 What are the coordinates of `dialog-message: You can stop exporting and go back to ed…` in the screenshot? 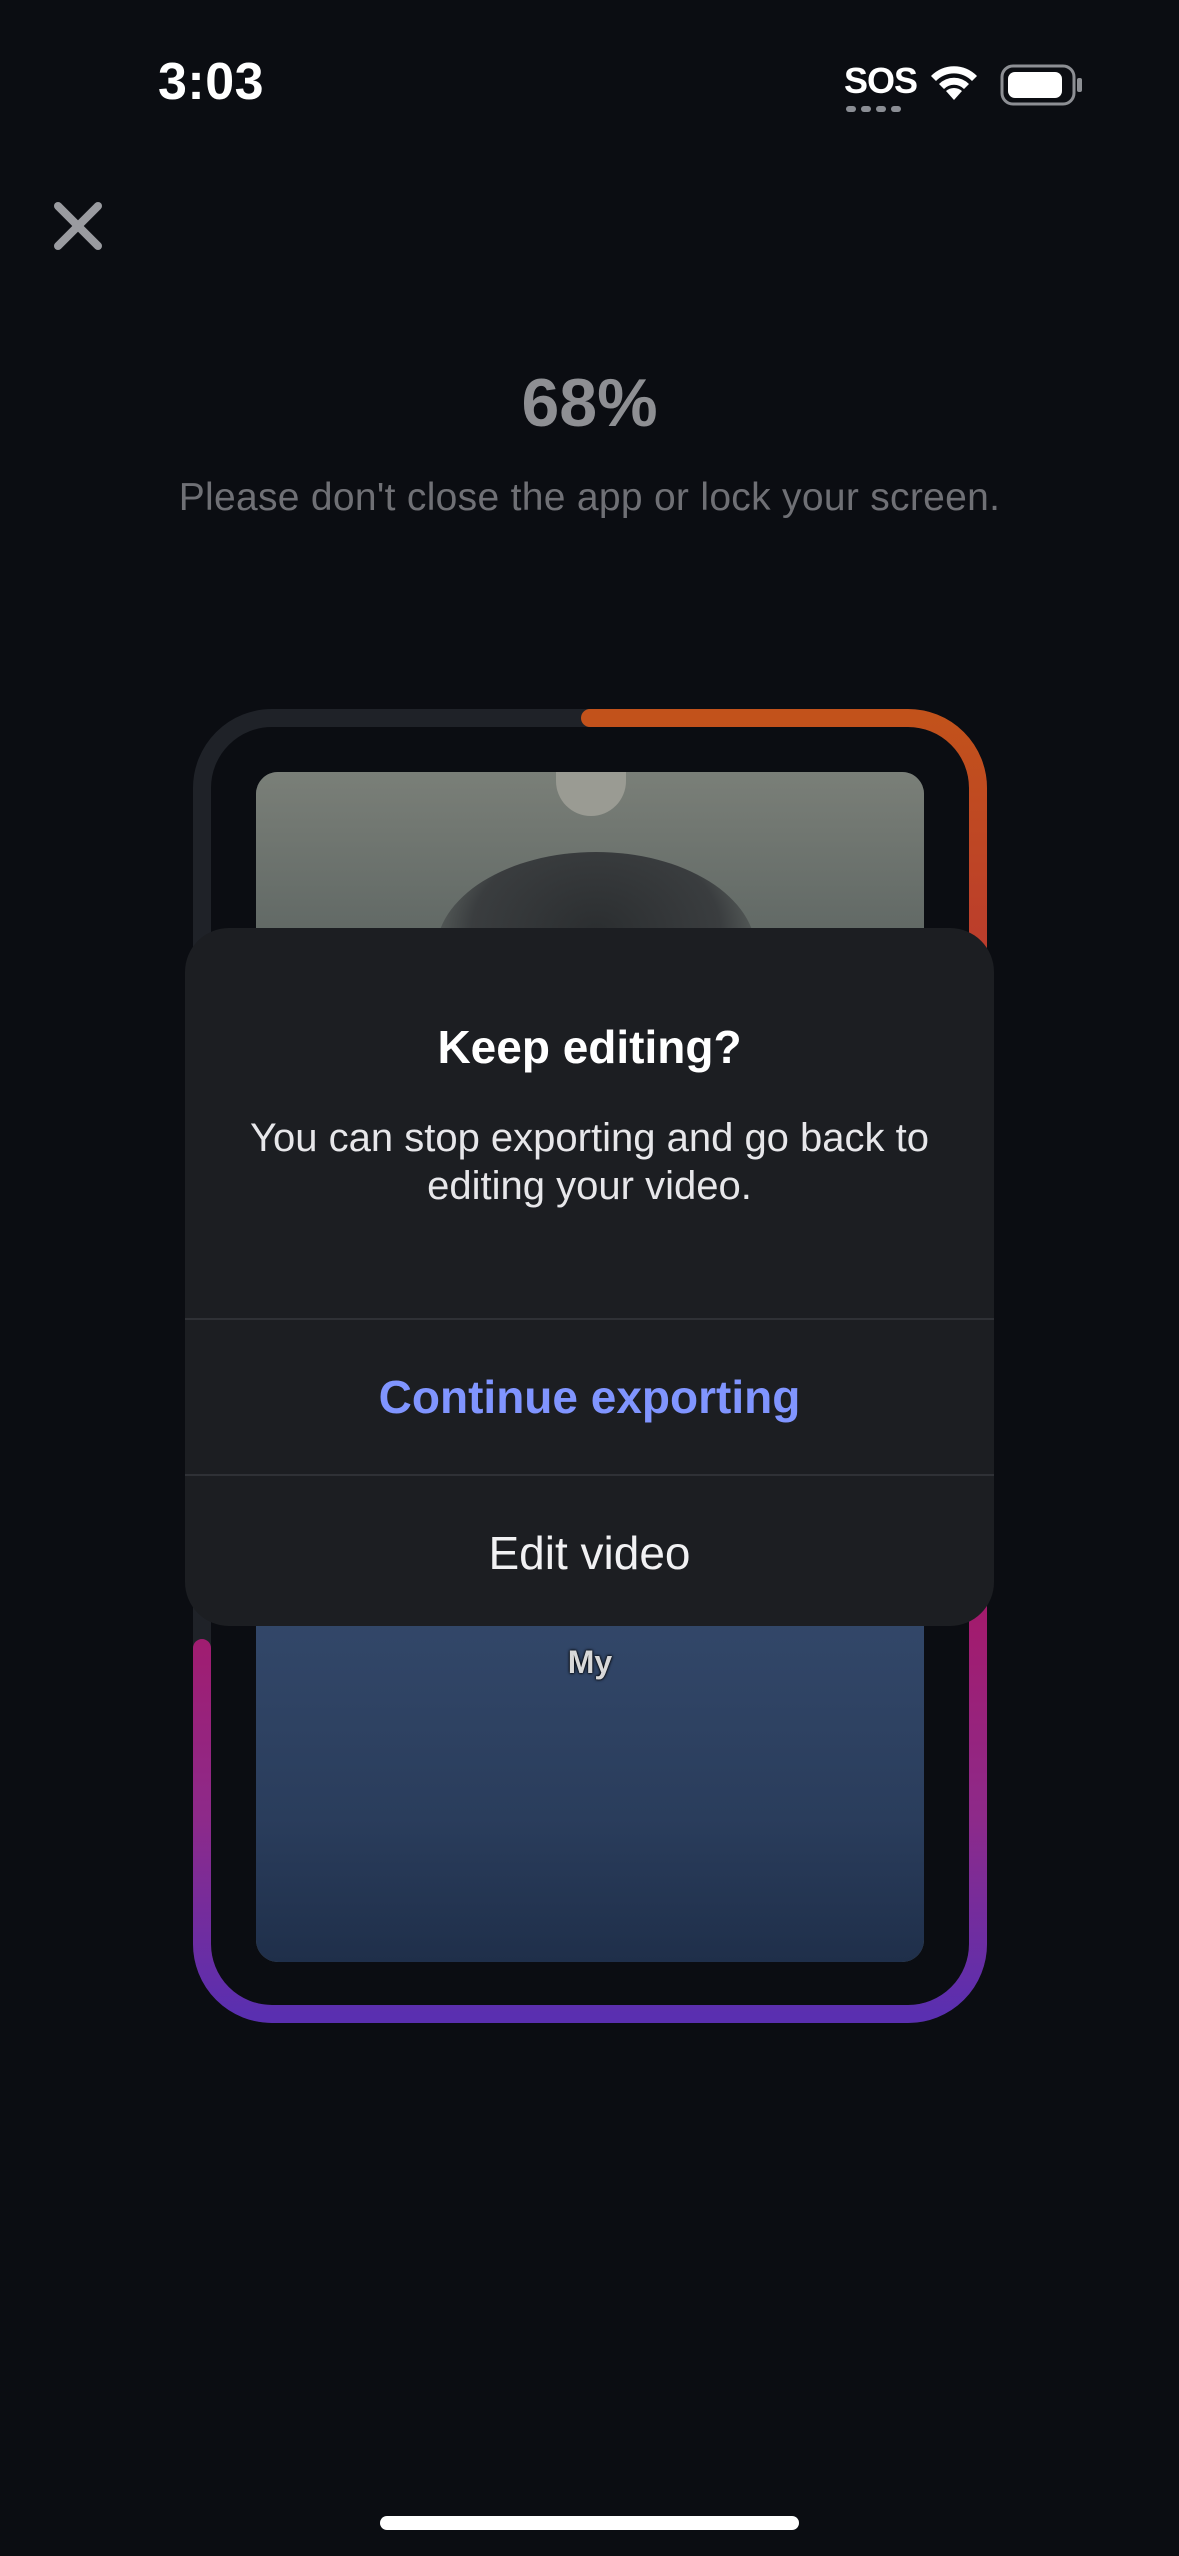 It's located at (589, 1162).